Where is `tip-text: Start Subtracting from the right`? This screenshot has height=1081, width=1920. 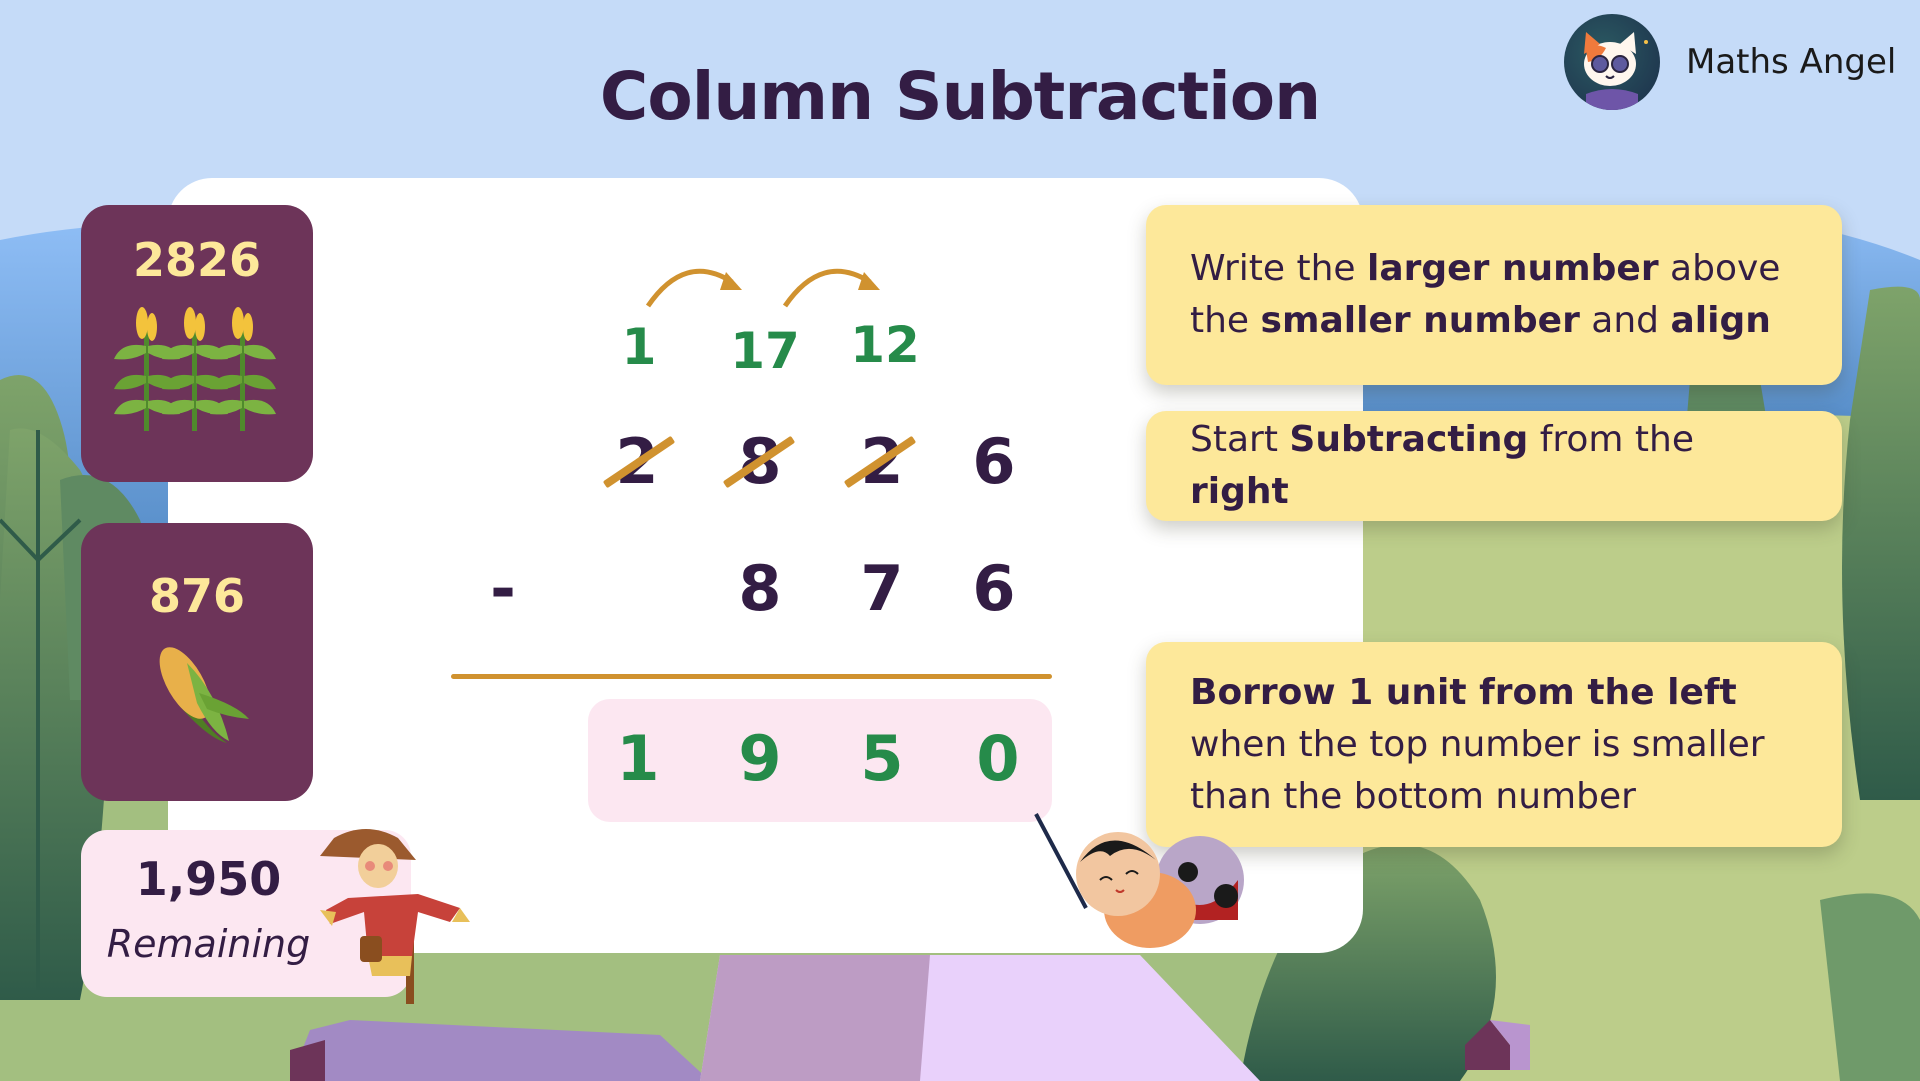 tip-text: Start Subtracting from the right is located at coordinates (1442, 465).